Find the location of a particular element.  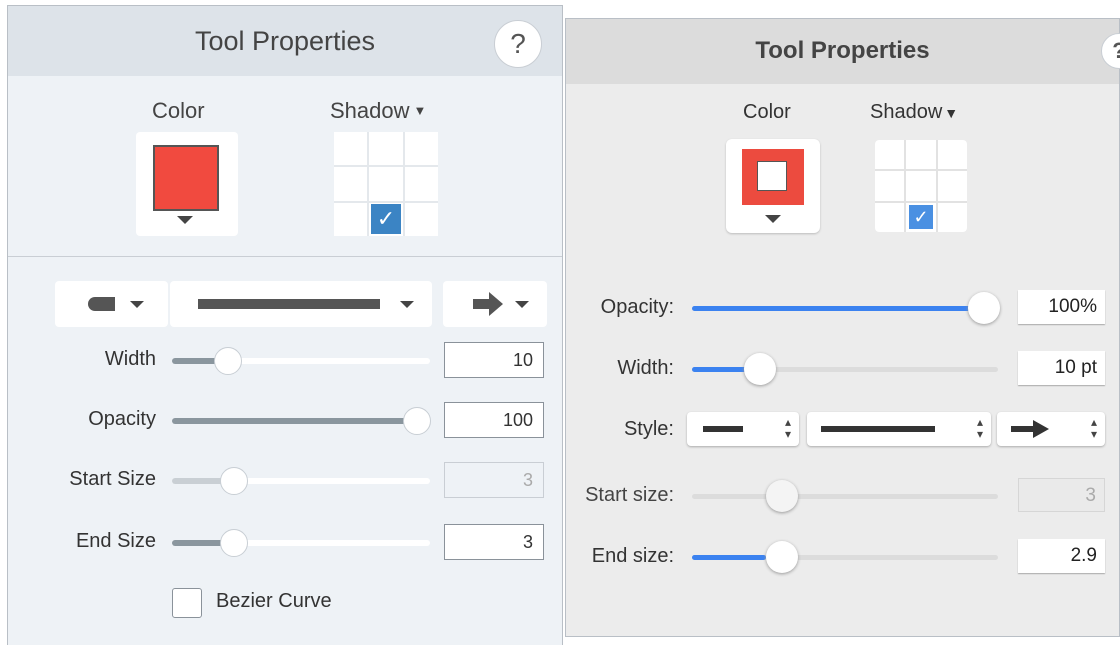

opacity-input: 100 is located at coordinates (494, 420).